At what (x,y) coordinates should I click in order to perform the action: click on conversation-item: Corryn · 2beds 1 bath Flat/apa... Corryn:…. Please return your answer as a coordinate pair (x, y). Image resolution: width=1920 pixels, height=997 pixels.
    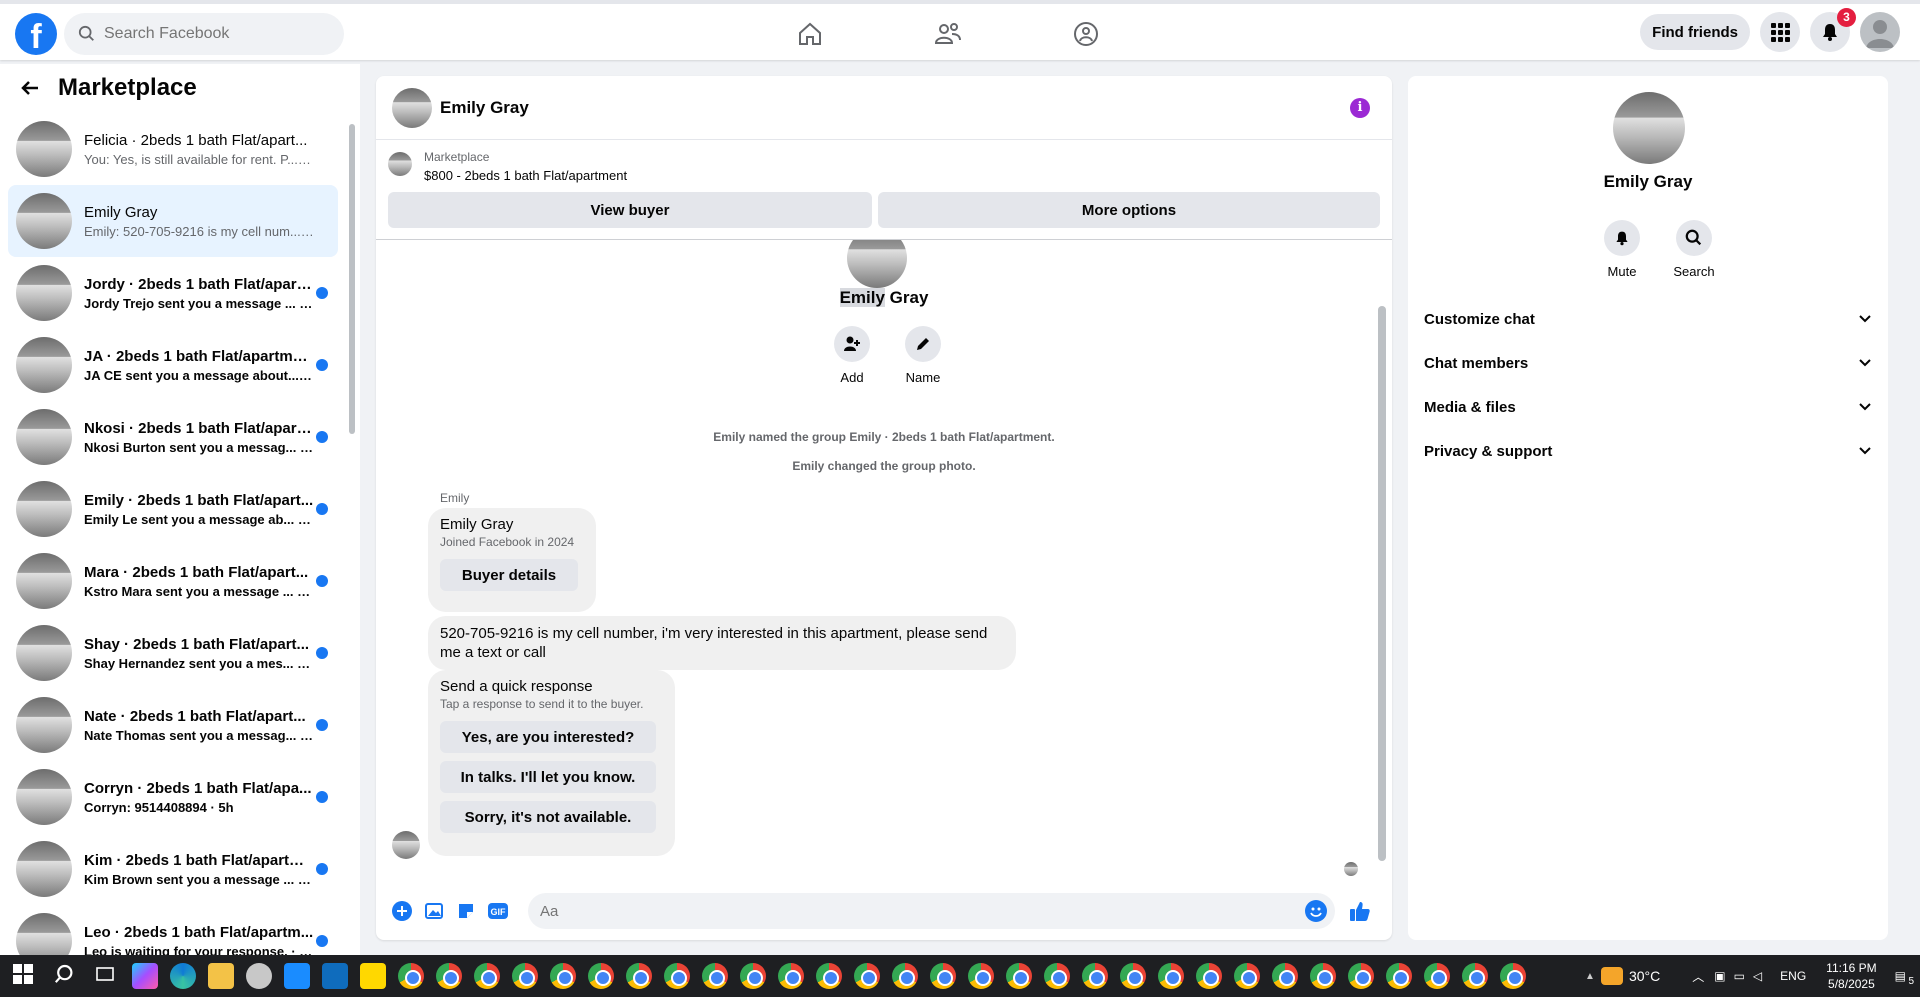
    Looking at the image, I should click on (173, 797).